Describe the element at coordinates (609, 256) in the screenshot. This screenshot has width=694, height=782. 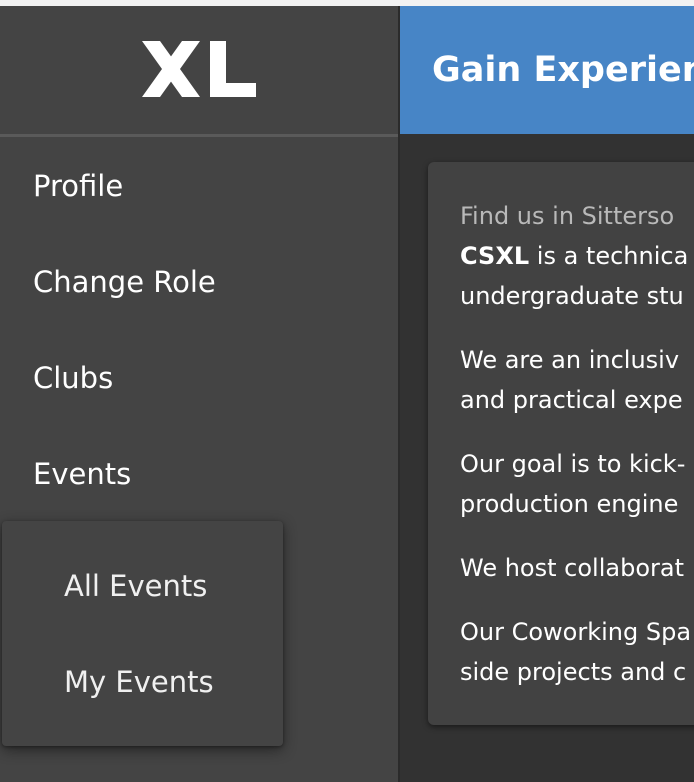
I see `intro-line-rest: is a technica` at that location.